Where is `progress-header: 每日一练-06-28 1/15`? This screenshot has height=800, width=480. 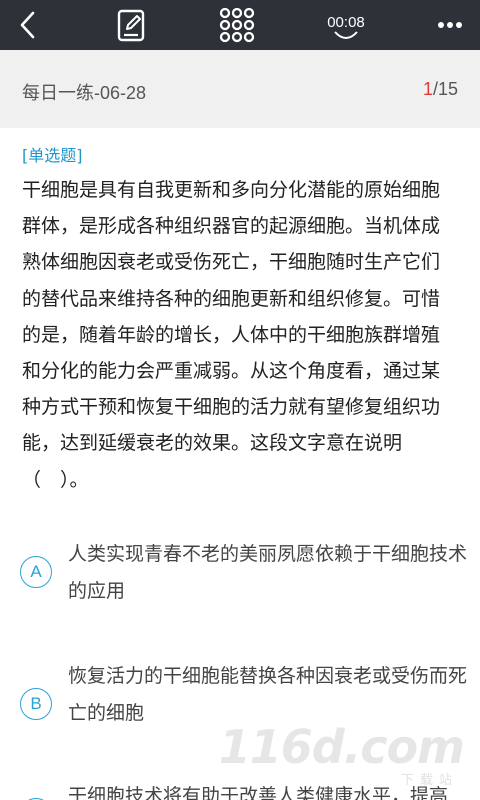
progress-header: 每日一练-06-28 1/15 is located at coordinates (240, 89).